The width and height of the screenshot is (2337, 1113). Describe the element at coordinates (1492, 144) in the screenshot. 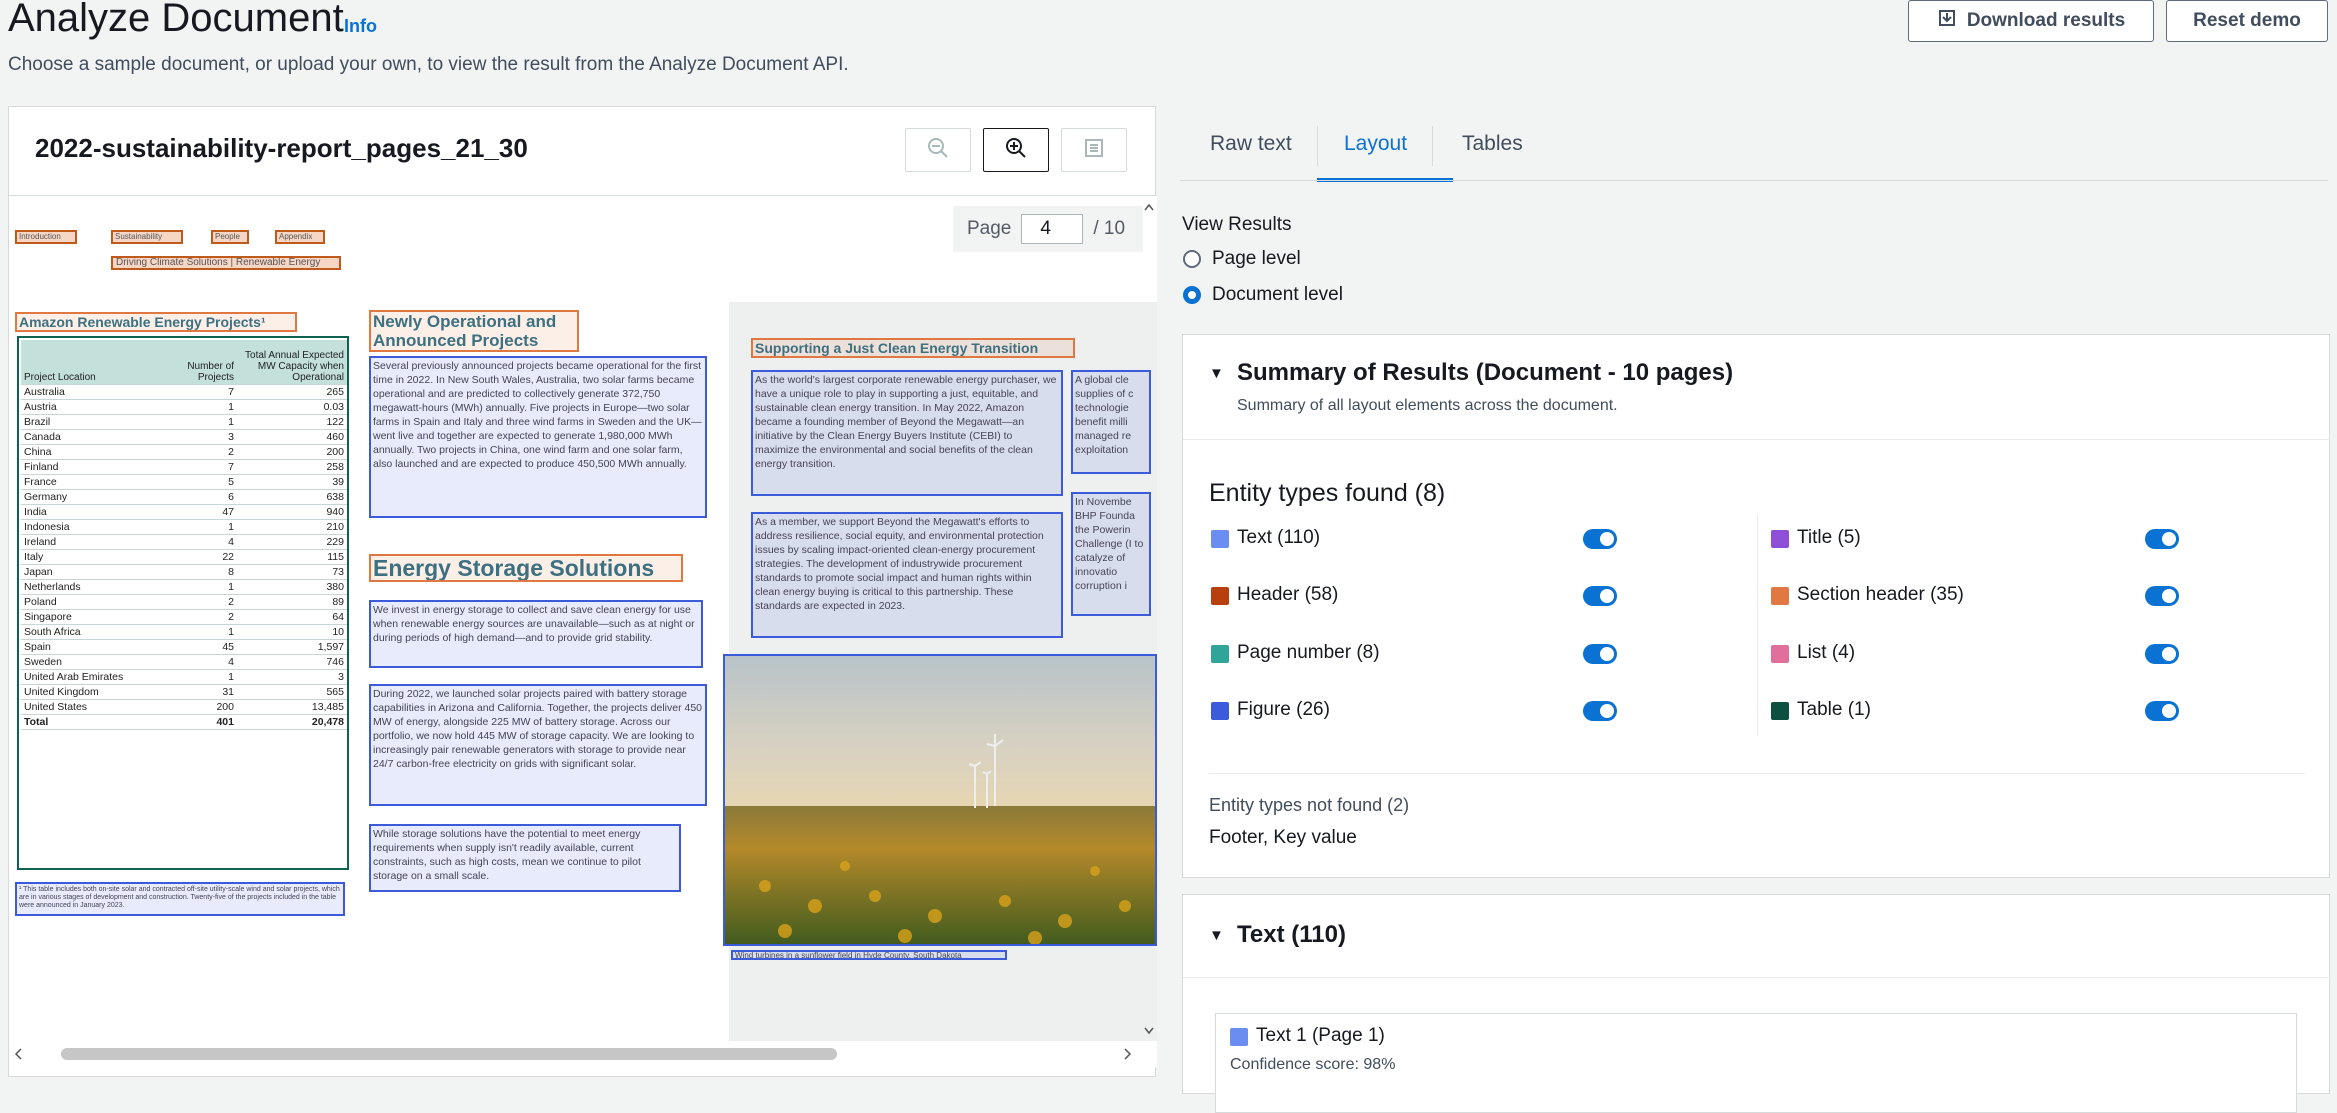

I see `tab-tables: Tables` at that location.